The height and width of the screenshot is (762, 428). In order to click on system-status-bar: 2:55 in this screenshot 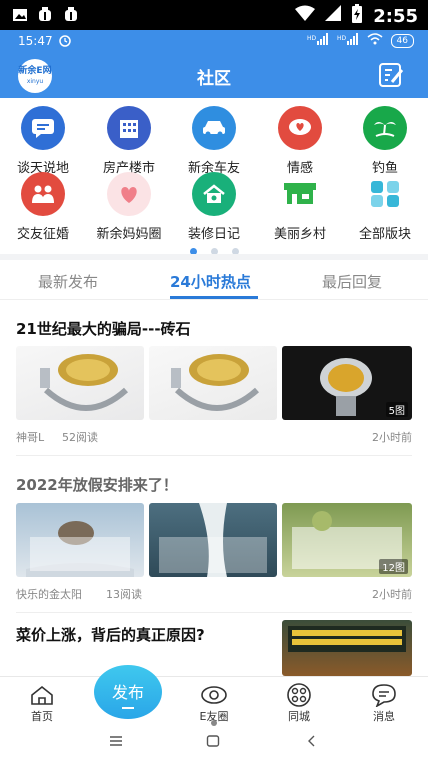, I will do `click(214, 15)`.